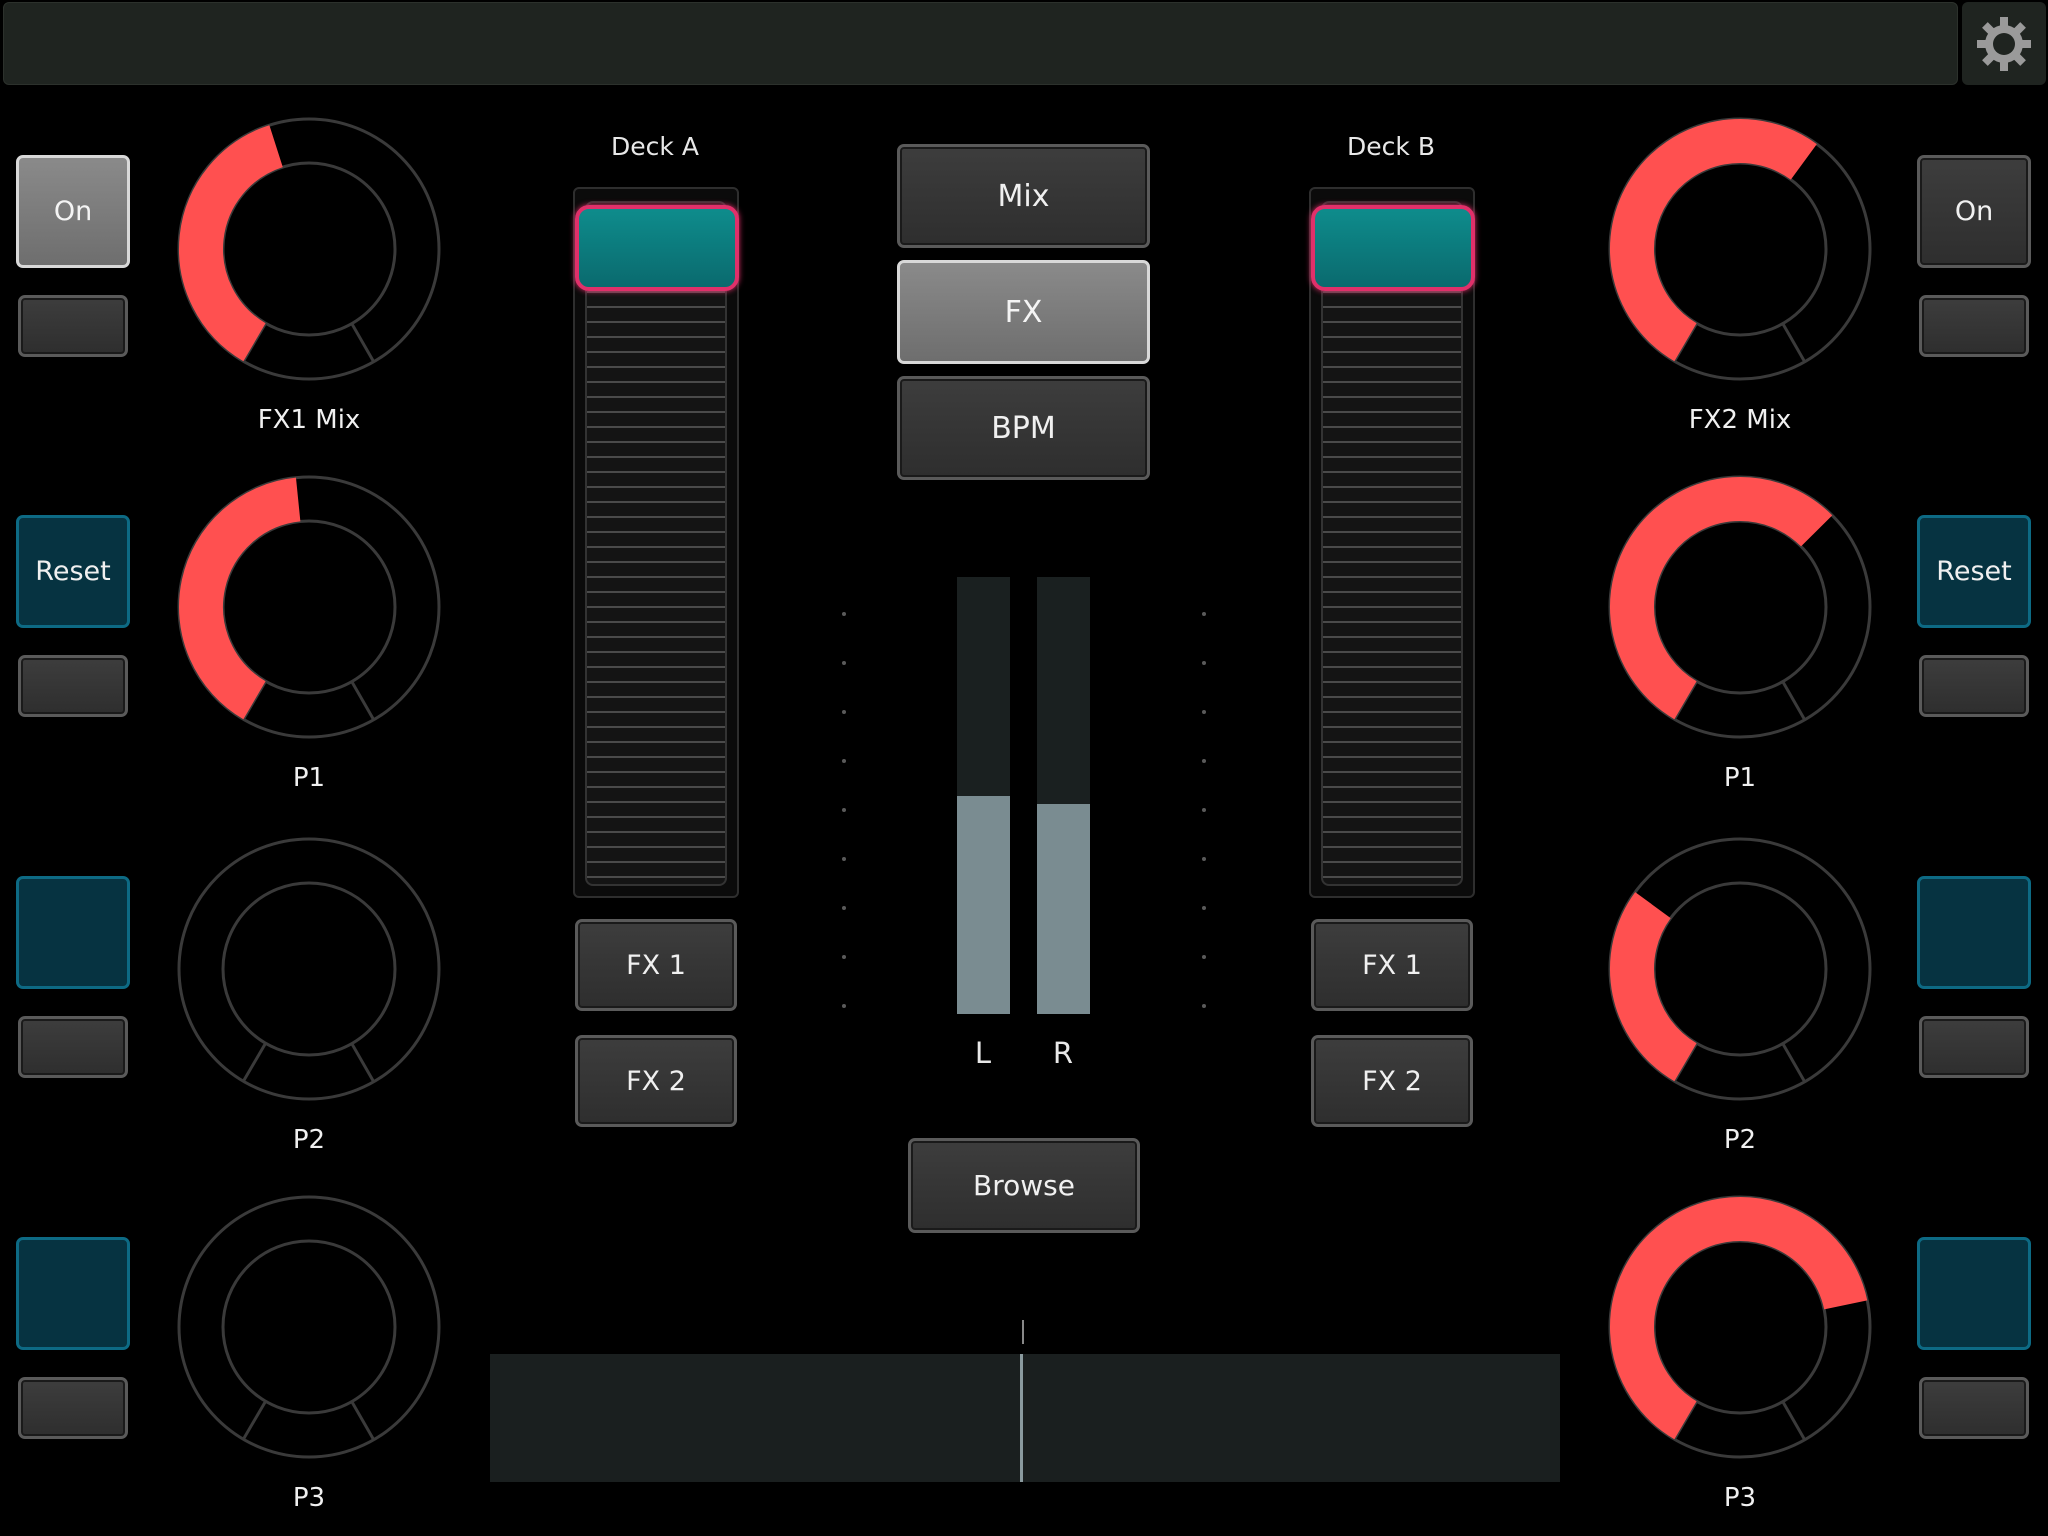 Image resolution: width=2048 pixels, height=1536 pixels. What do you see at coordinates (1740, 420) in the screenshot?
I see `right-knob-label-1: FX2 Mix` at bounding box center [1740, 420].